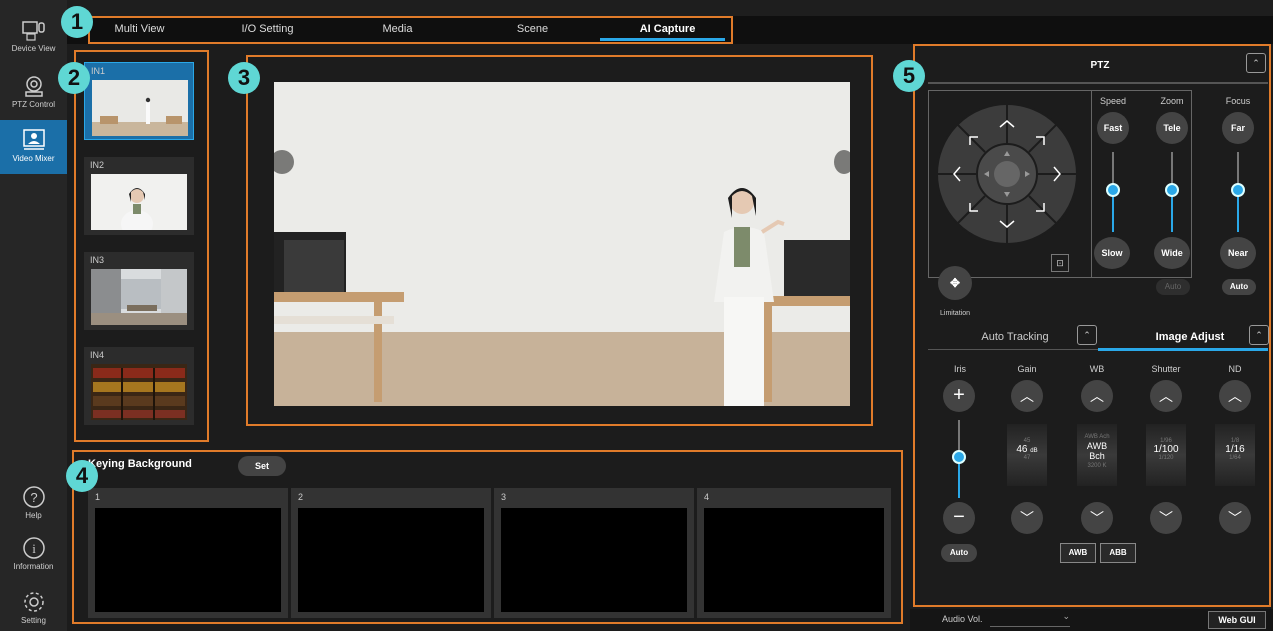 The width and height of the screenshot is (1273, 631). What do you see at coordinates (1238, 101) in the screenshot?
I see `focus-label: Focus` at bounding box center [1238, 101].